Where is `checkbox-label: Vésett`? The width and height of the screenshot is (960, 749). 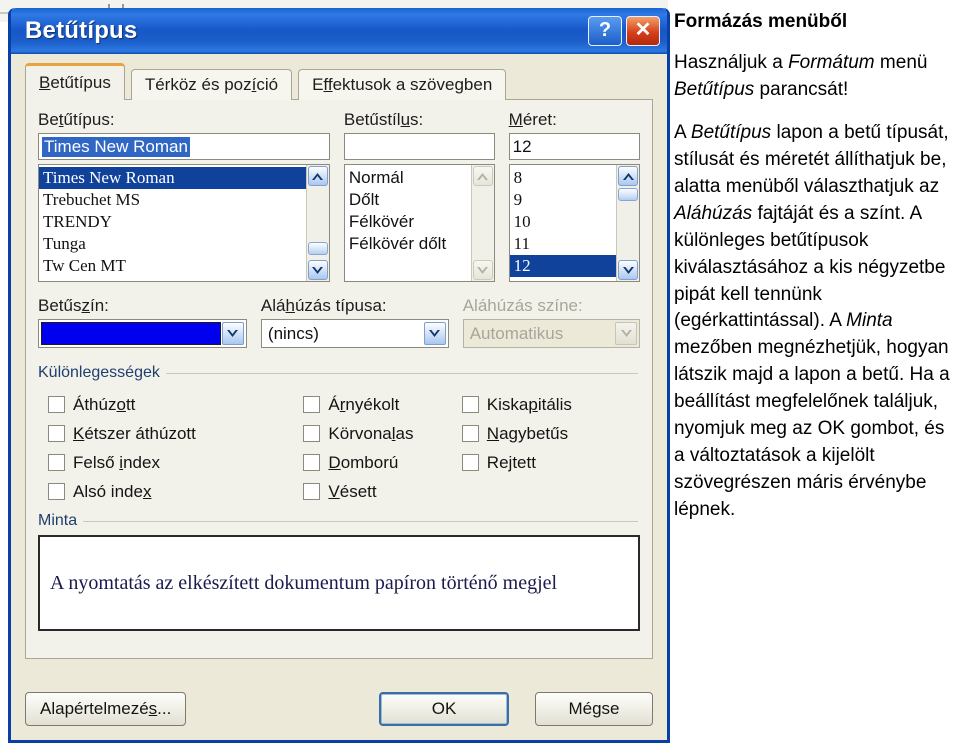 checkbox-label: Vésett is located at coordinates (352, 491).